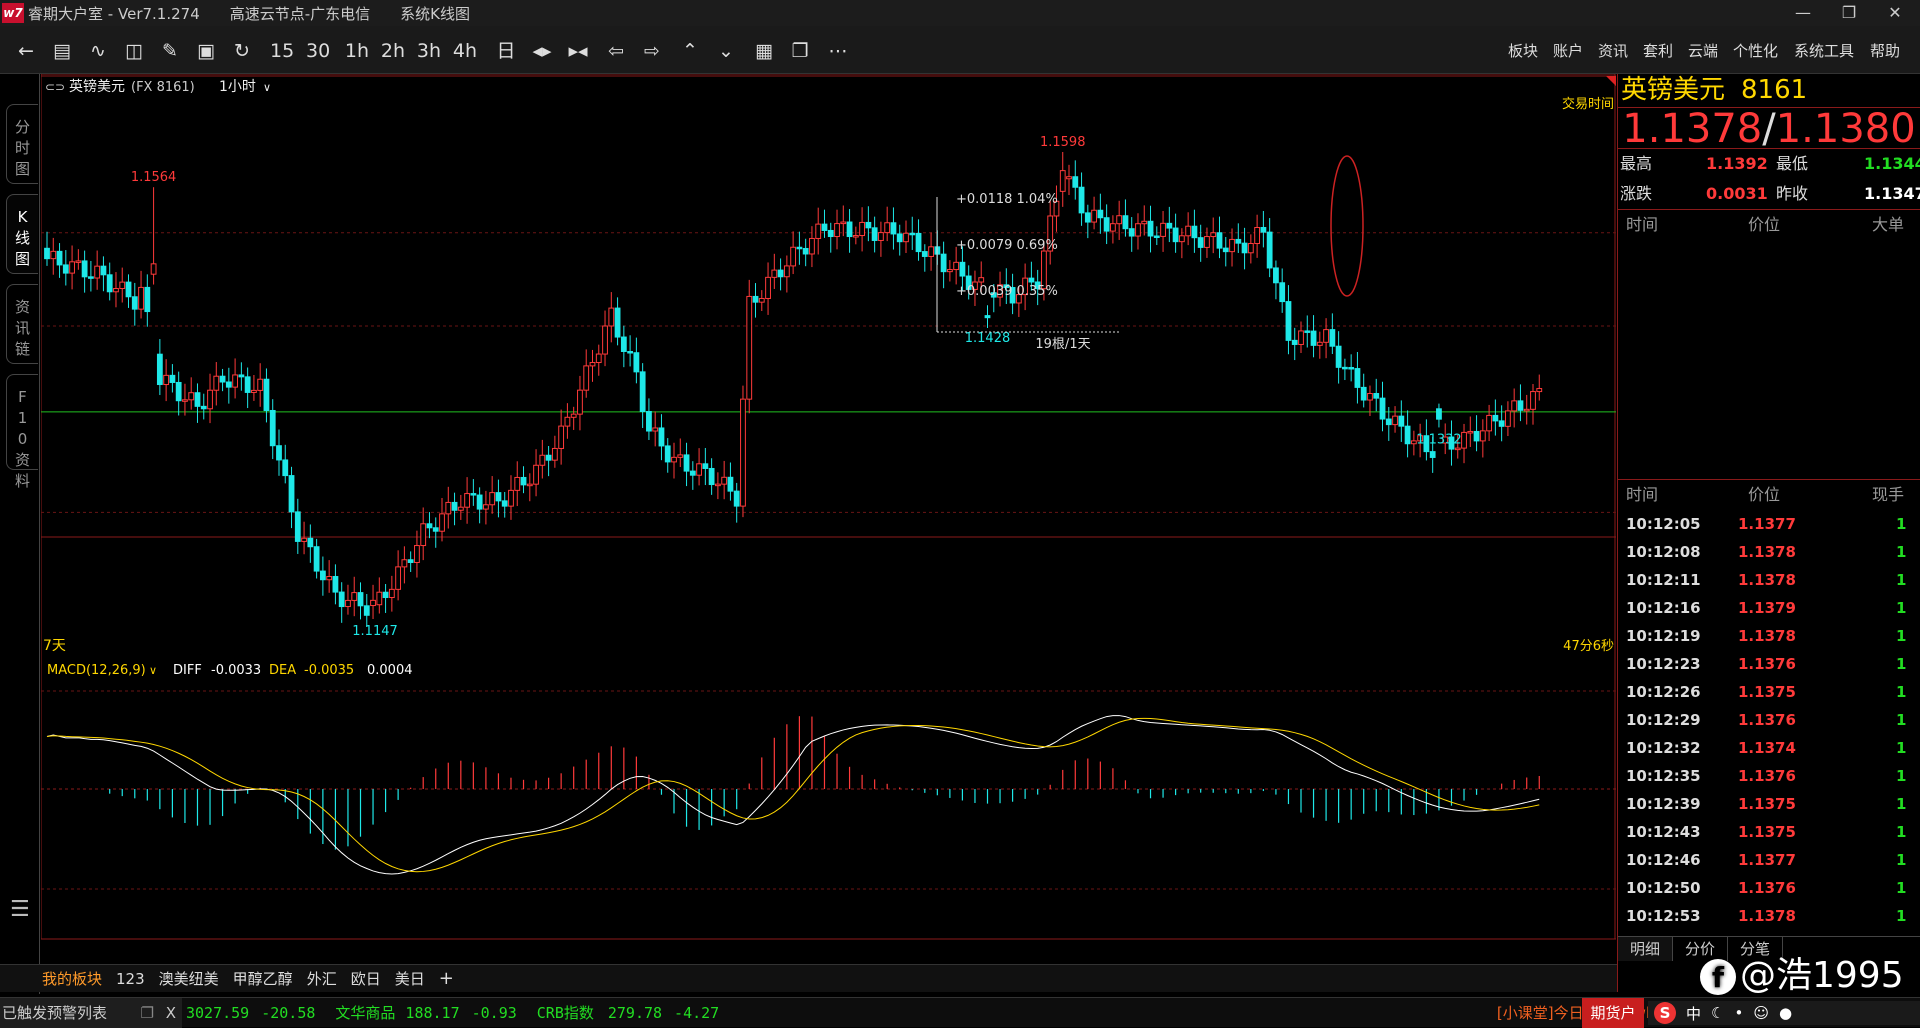 This screenshot has height=1028, width=1920. What do you see at coordinates (1658, 51) in the screenshot?
I see `menu-arbitrage: 套利` at bounding box center [1658, 51].